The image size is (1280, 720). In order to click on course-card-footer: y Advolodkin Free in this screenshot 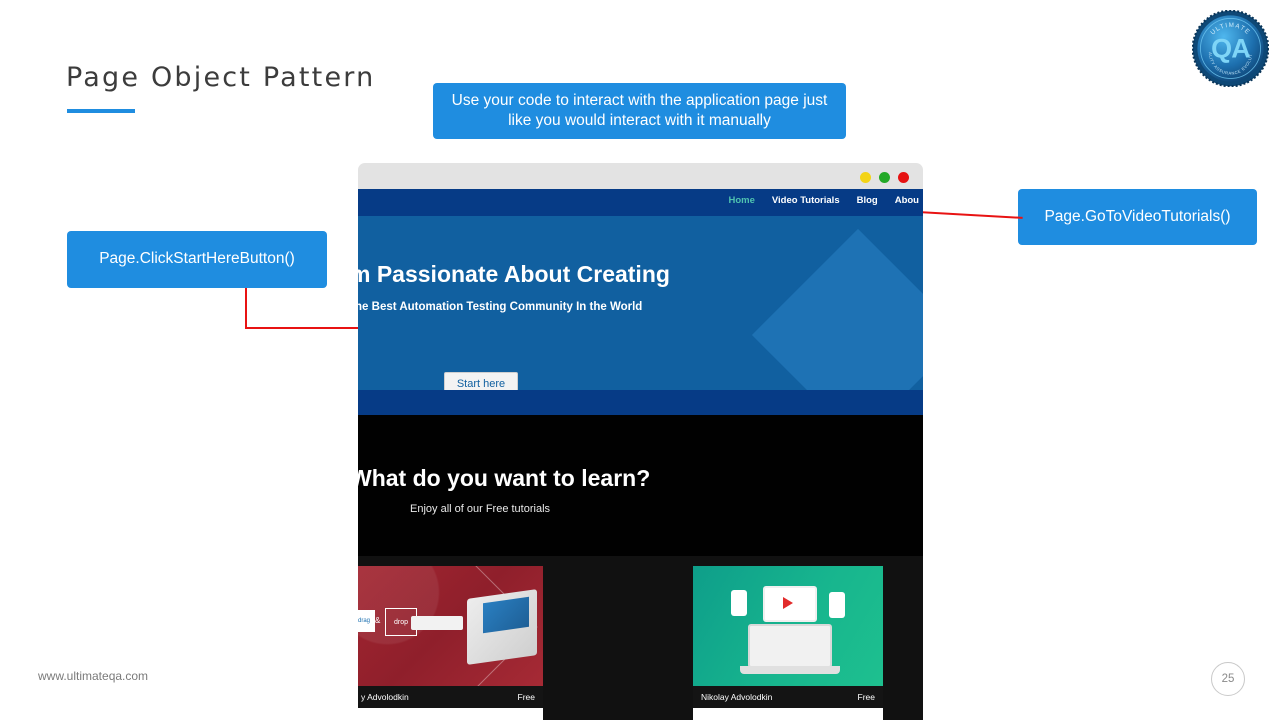, I will do `click(450, 697)`.